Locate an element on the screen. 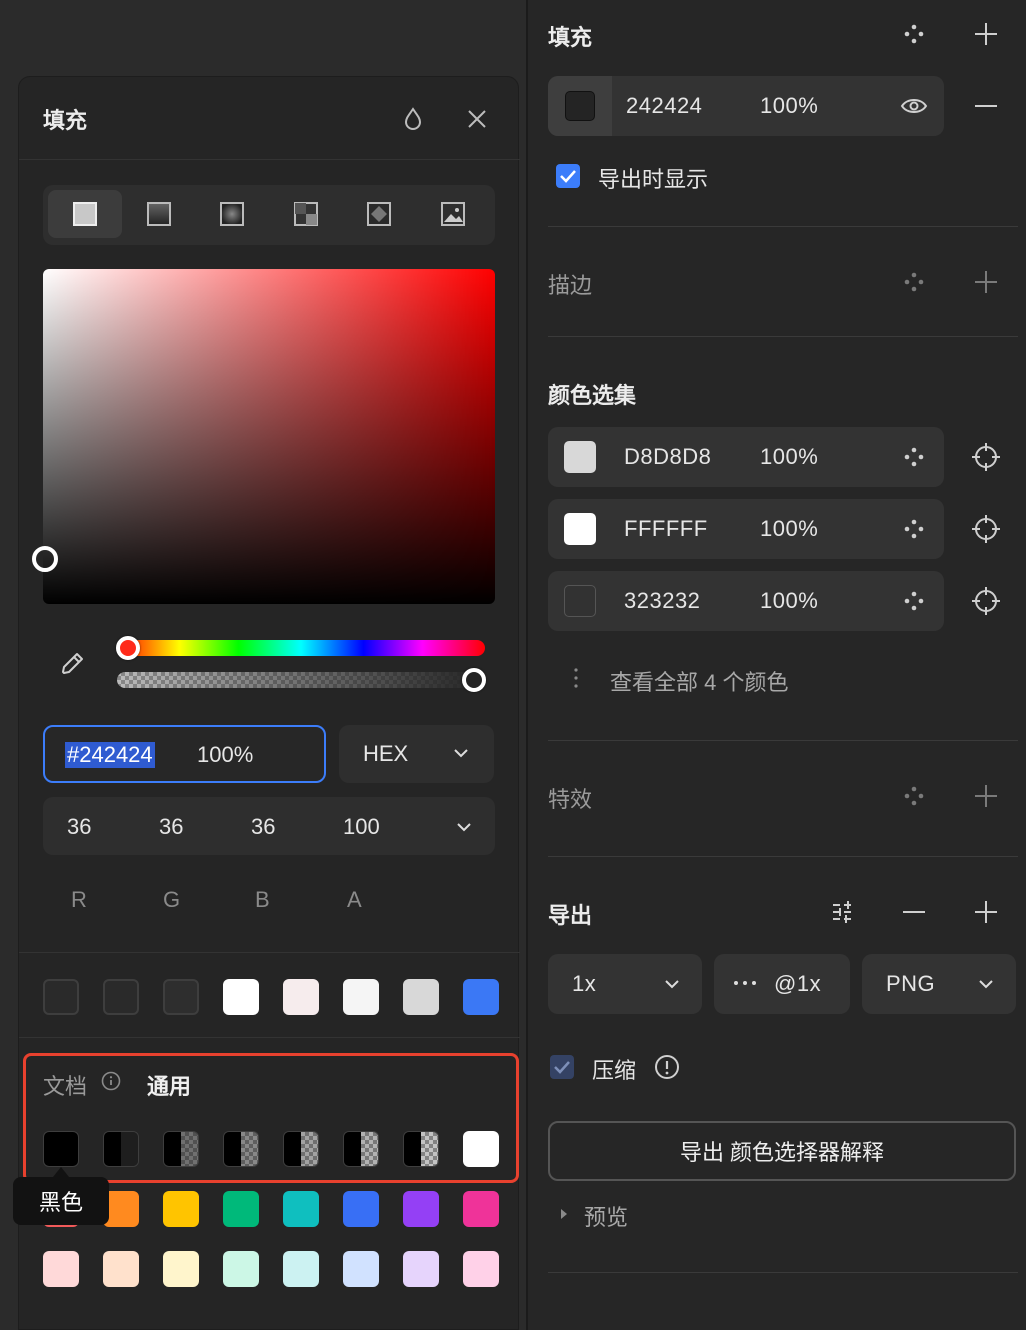 The height and width of the screenshot is (1330, 1026). blue-value: 36 is located at coordinates (263, 827).